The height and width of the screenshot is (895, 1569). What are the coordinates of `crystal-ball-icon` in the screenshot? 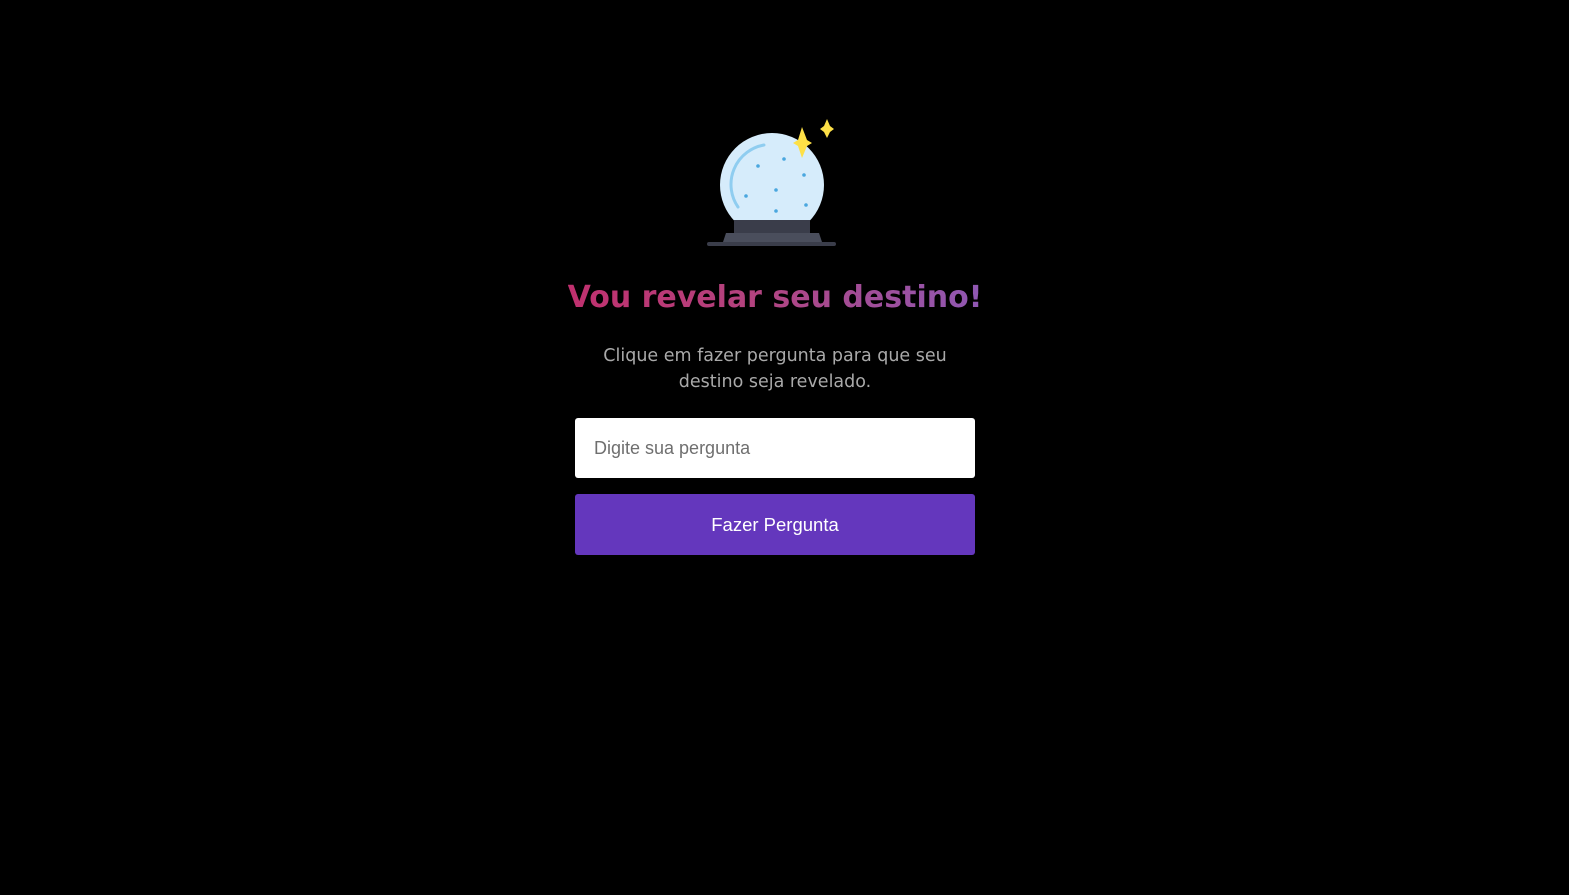 It's located at (775, 178).